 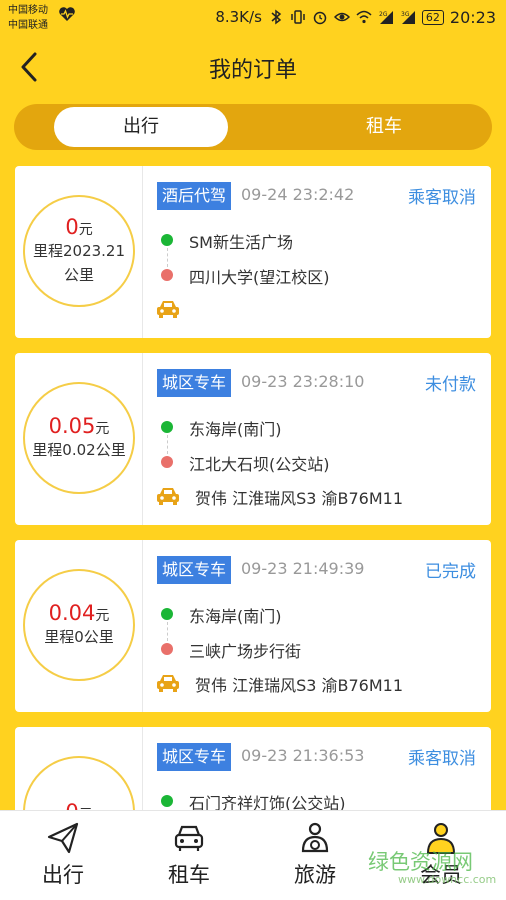 I want to click on svg-text: 3G, so click(x=405, y=14).